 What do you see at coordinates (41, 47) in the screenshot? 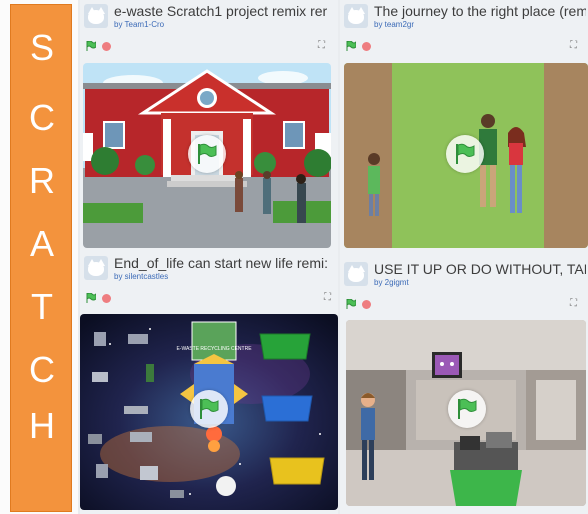
I see `banner-letter: S` at bounding box center [41, 47].